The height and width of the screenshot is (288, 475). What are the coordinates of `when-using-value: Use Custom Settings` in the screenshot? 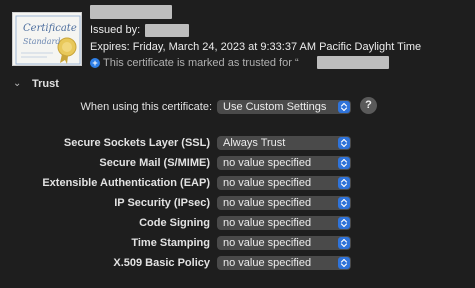 It's located at (275, 107).